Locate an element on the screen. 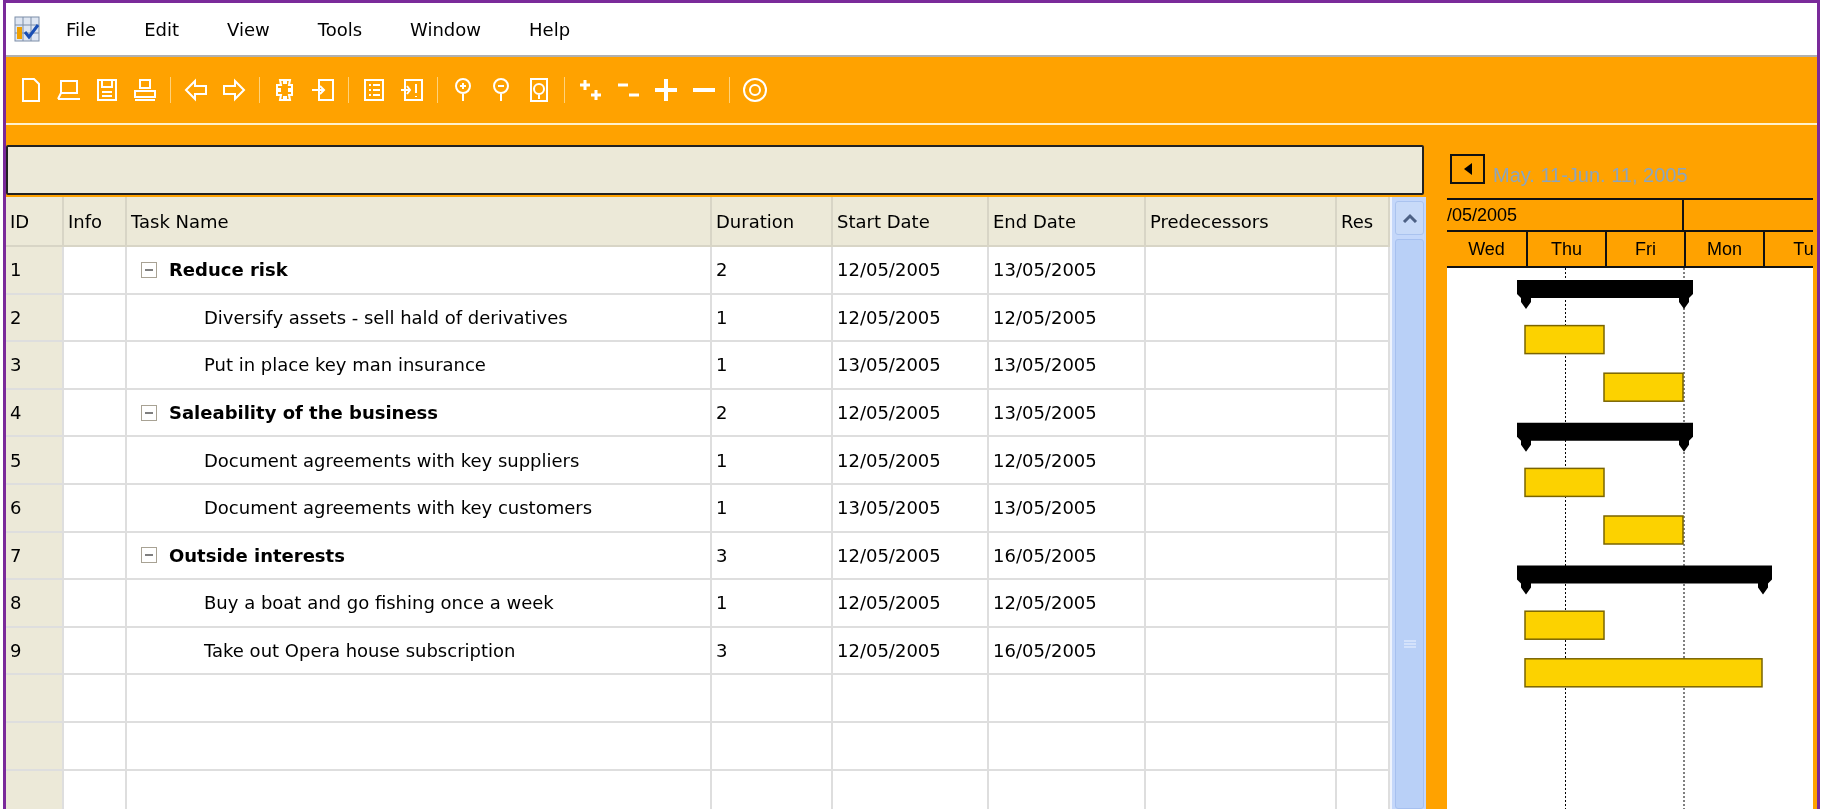  caret-left-icon is located at coordinates (1467, 168).